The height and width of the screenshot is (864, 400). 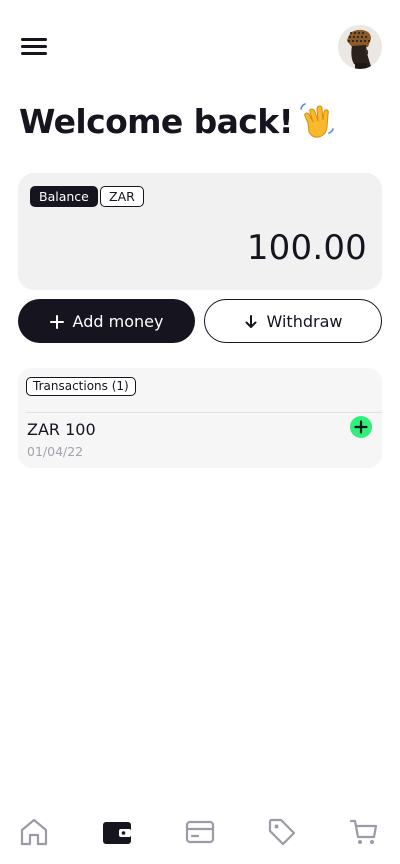 I want to click on transaction-row: ZAR 100 01/04/22, so click(x=200, y=440).